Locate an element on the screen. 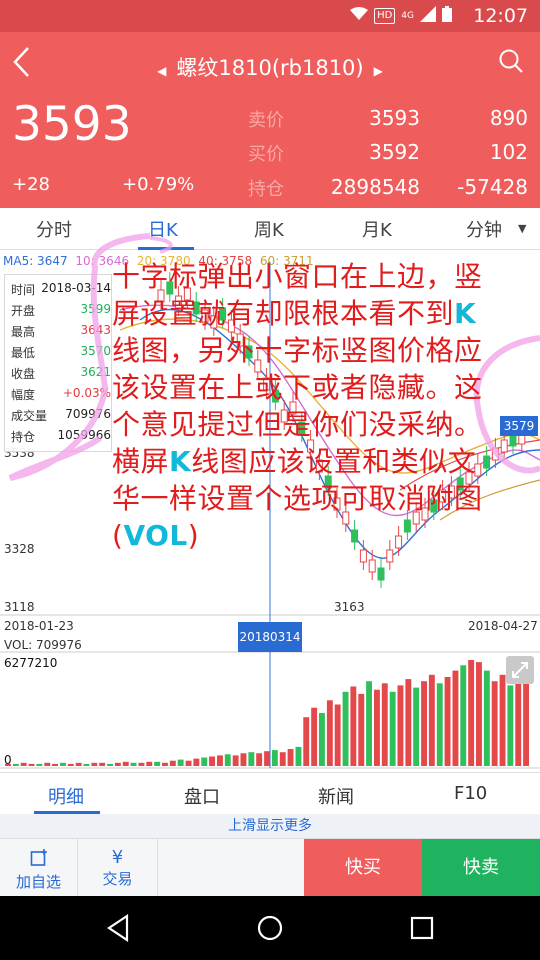  battery-icon is located at coordinates (447, 16).